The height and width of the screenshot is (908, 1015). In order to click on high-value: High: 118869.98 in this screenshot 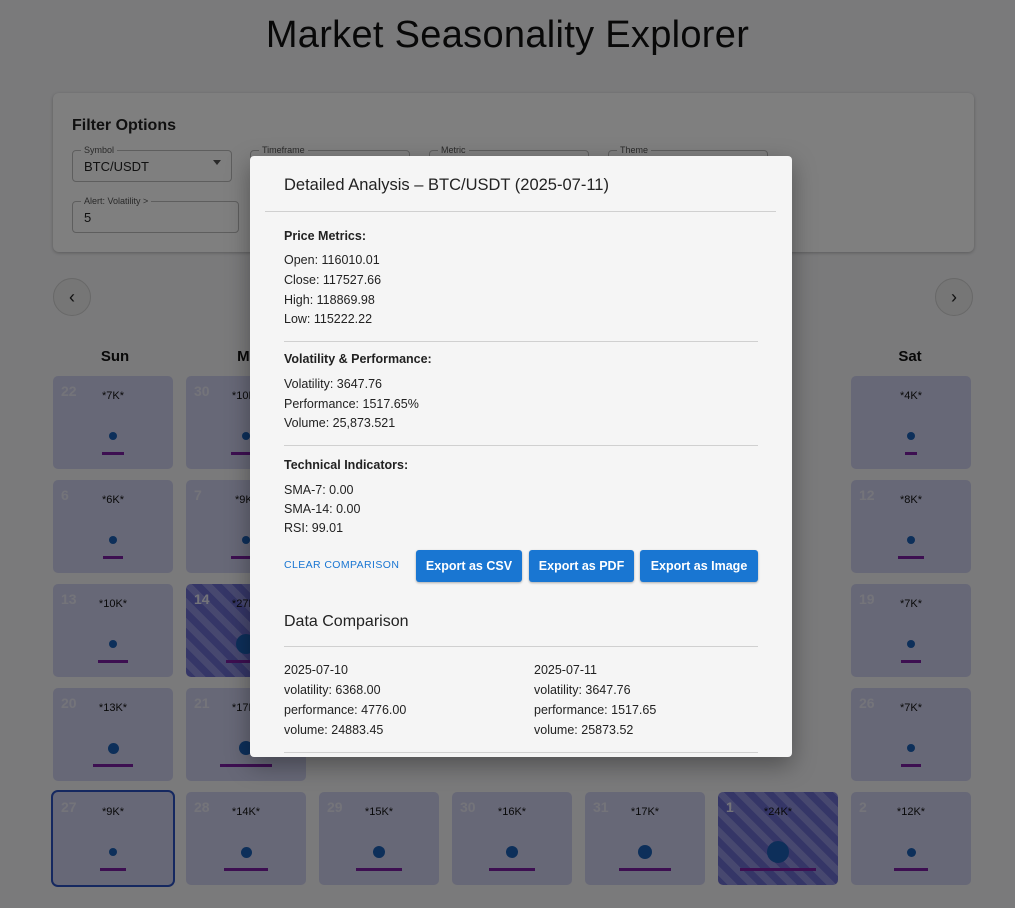, I will do `click(329, 300)`.